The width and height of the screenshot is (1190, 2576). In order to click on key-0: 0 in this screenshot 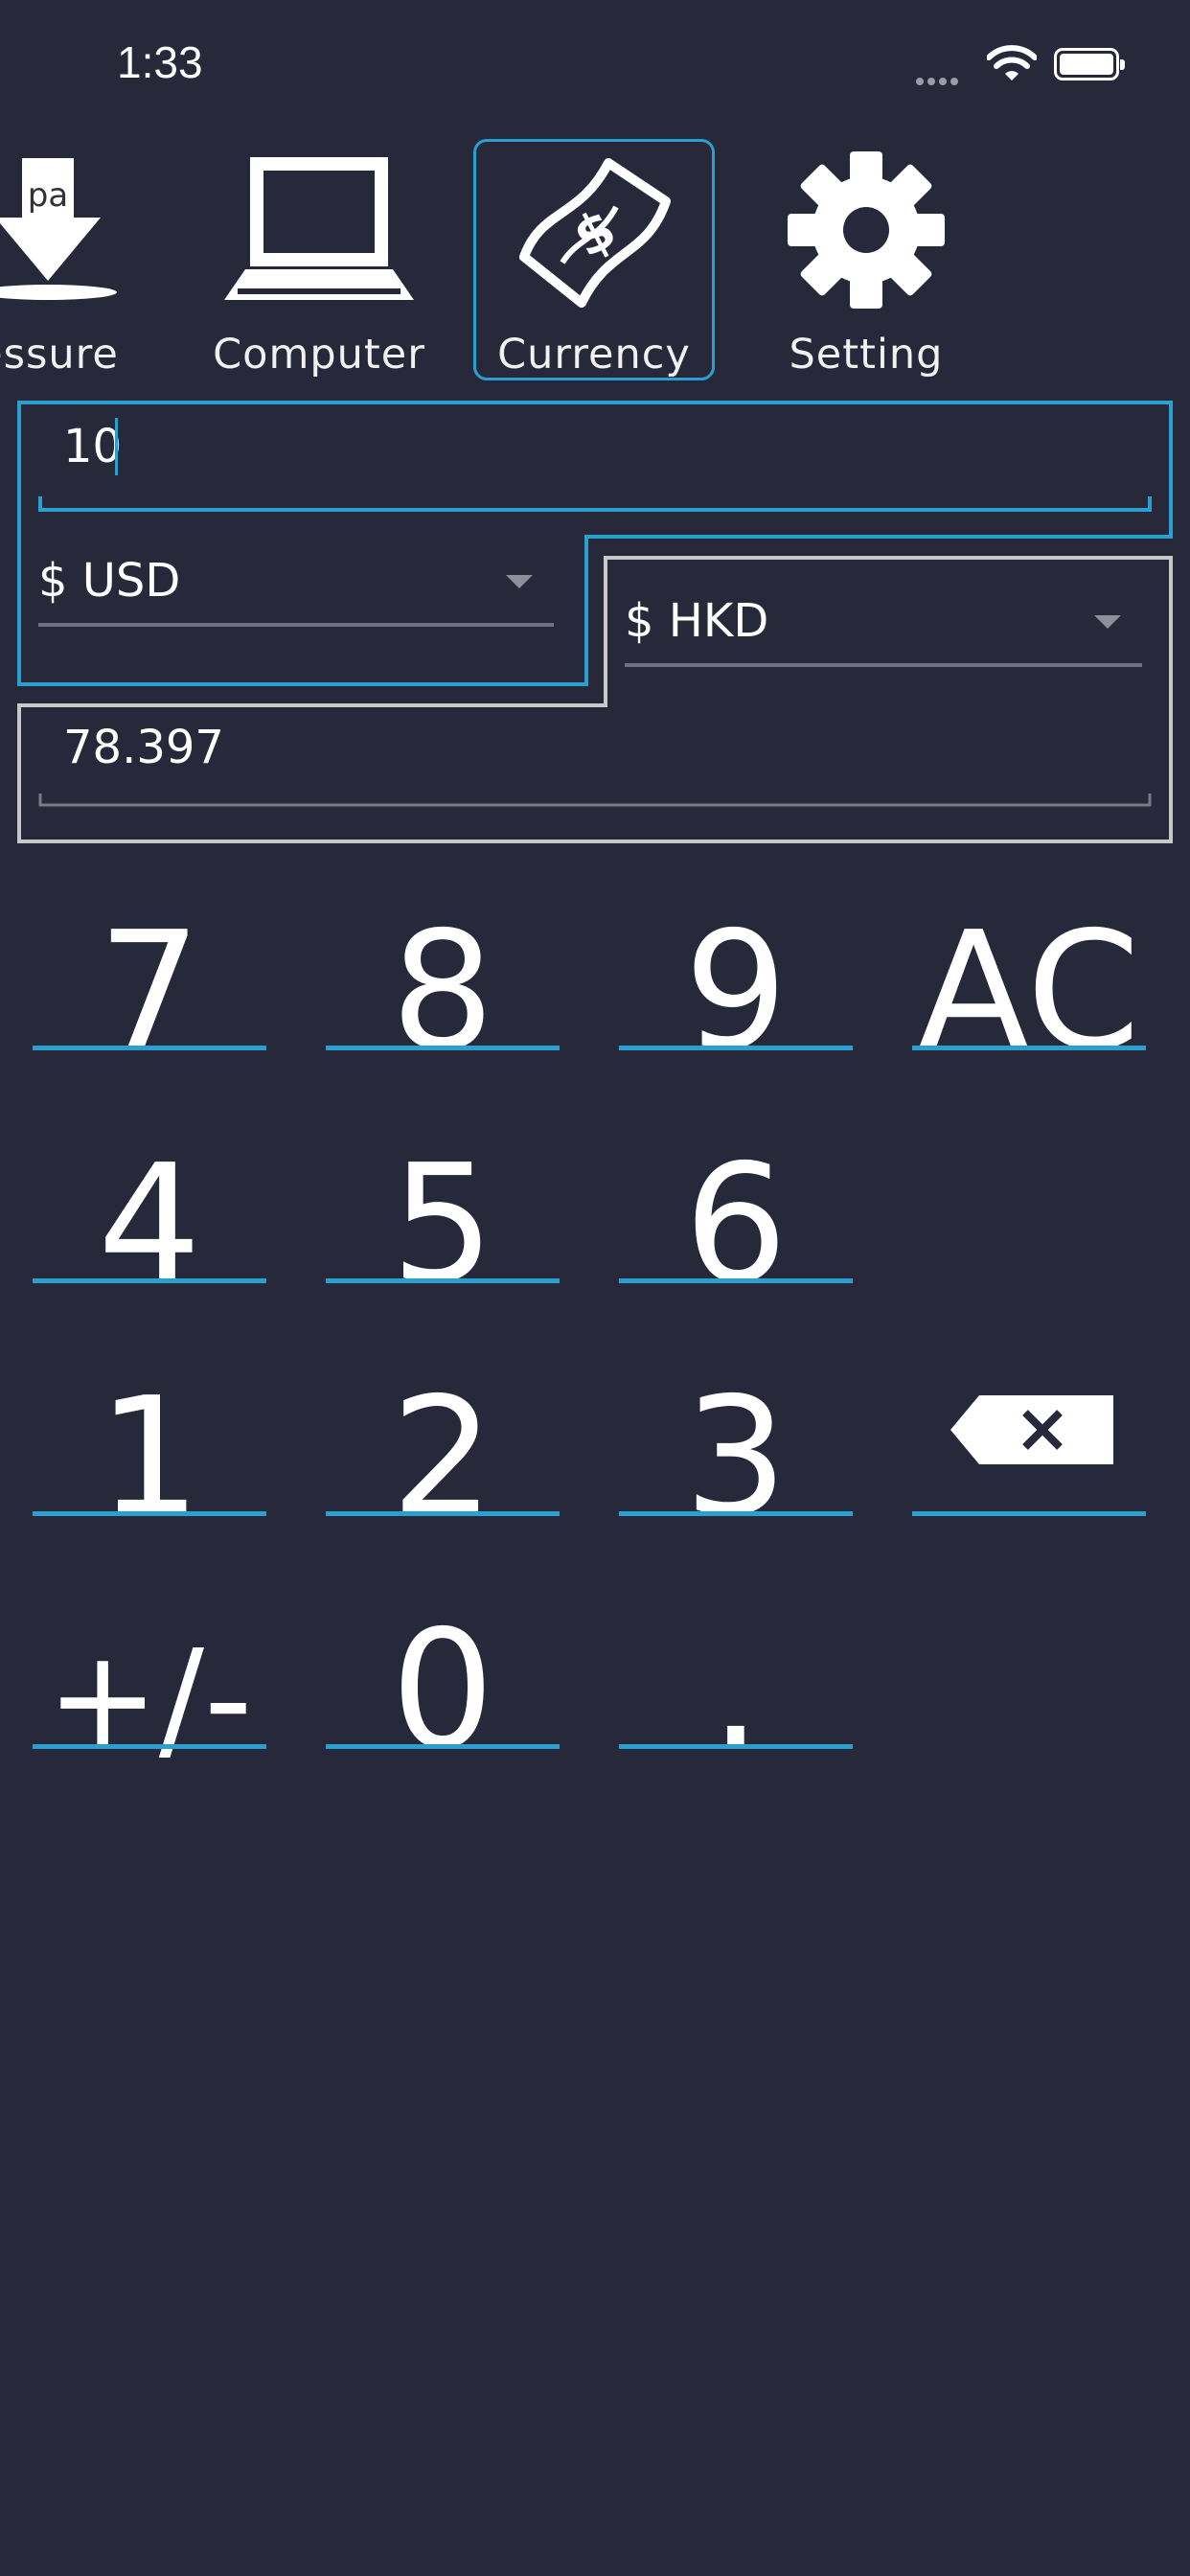, I will do `click(443, 1690)`.